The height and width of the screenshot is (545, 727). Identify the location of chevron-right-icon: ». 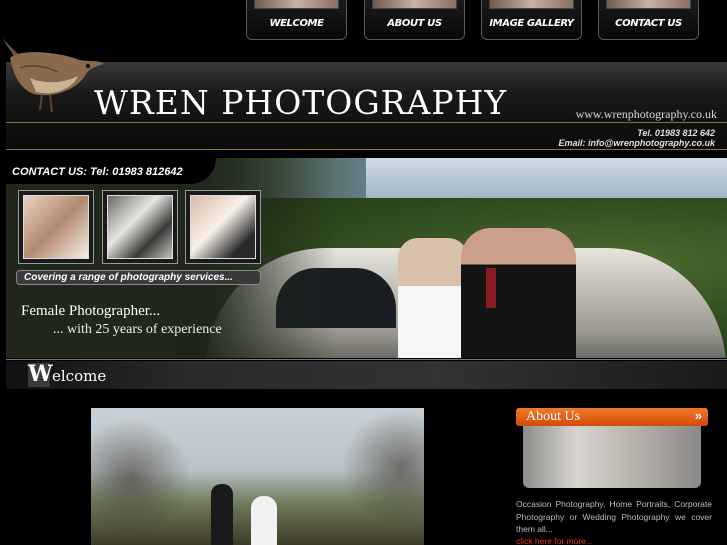
(698, 415).